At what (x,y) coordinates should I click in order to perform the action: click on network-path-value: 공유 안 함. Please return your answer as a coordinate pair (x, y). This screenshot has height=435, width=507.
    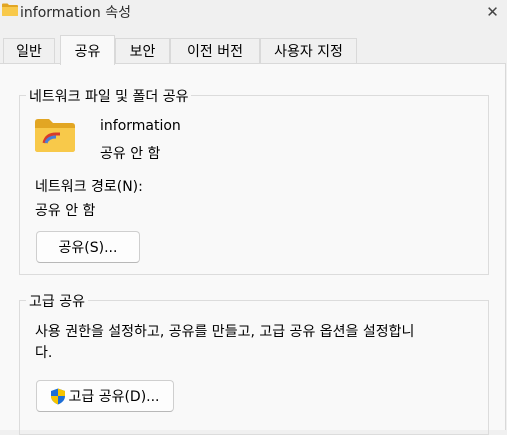
    Looking at the image, I should click on (65, 211).